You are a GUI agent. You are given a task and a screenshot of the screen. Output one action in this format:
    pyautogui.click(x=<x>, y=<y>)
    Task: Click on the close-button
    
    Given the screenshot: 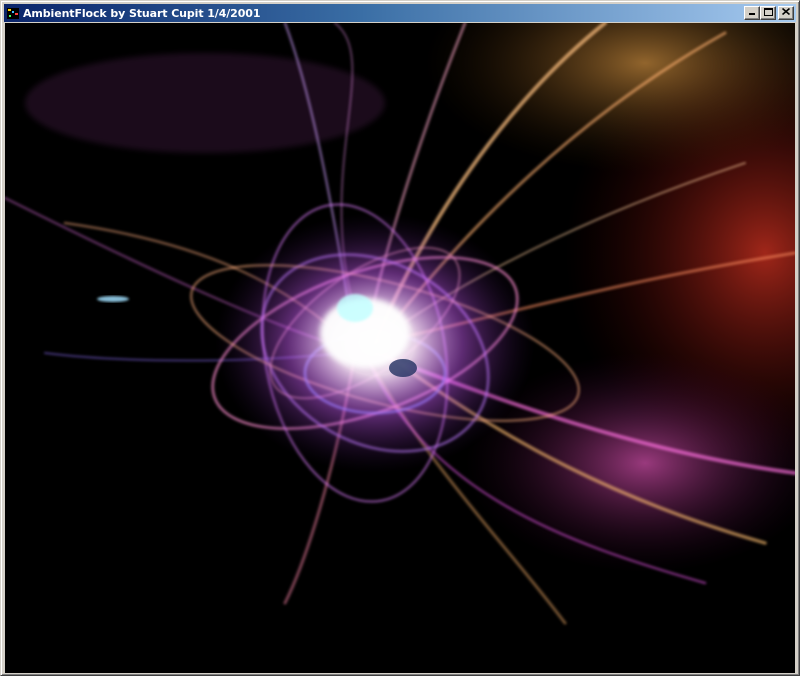 What is the action you would take?
    pyautogui.click(x=786, y=13)
    